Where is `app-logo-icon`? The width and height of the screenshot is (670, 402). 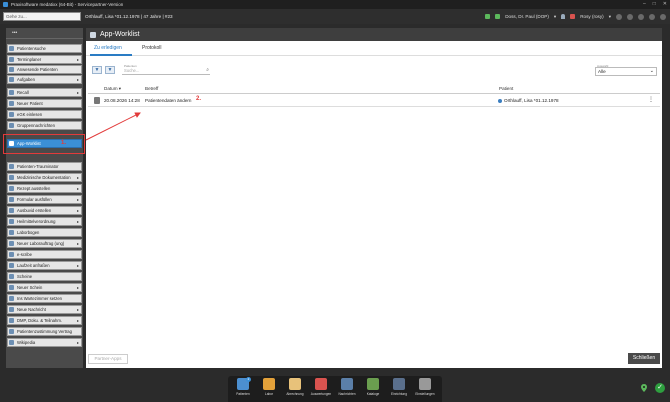 app-logo-icon is located at coordinates (5, 4).